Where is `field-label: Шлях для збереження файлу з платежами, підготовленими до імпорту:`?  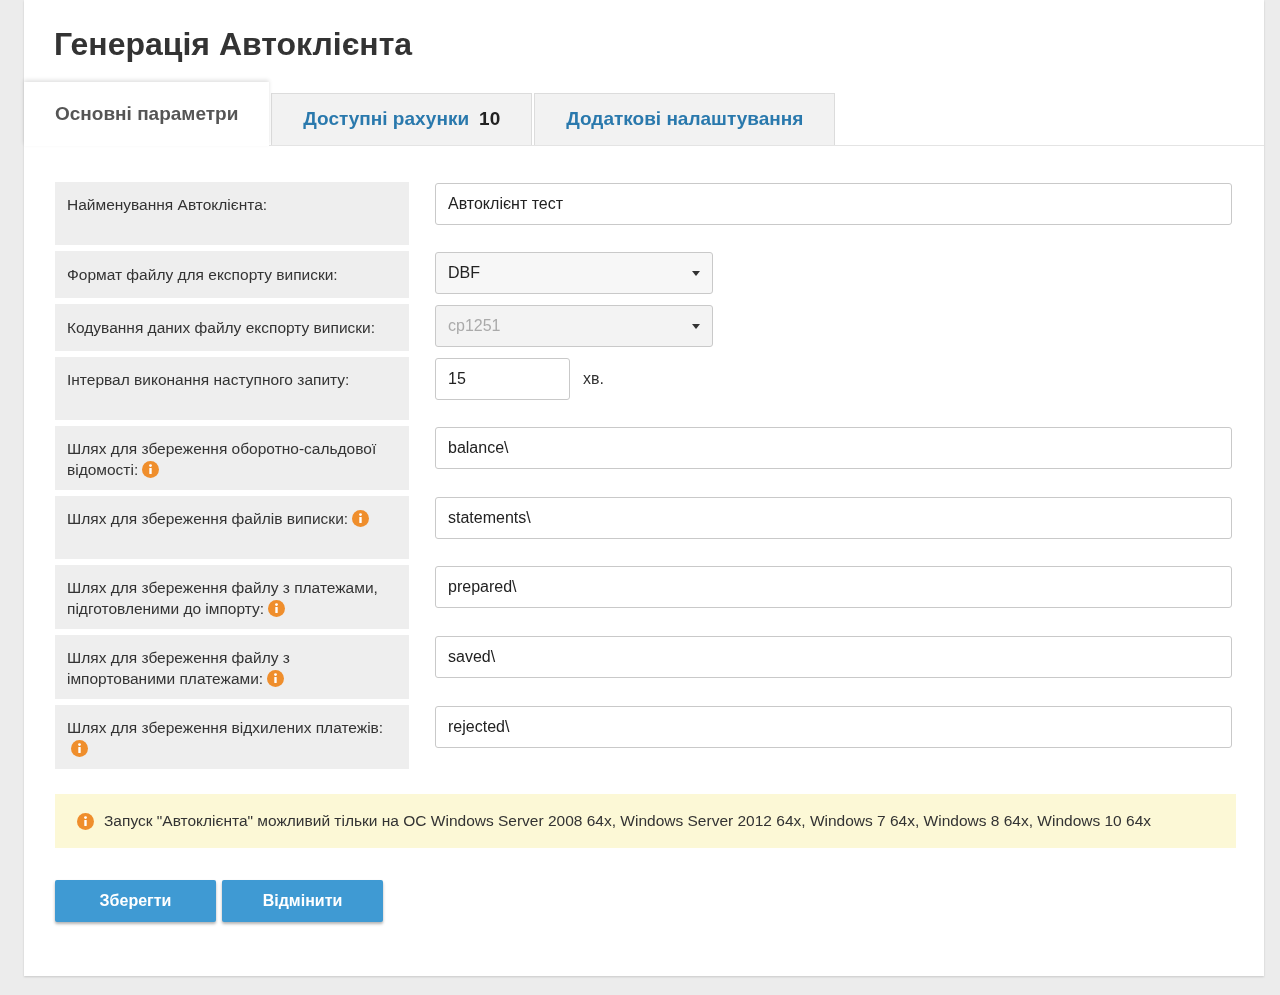 field-label: Шлях для збереження файлу з платежами, підготовленими до імпорту: is located at coordinates (232, 597).